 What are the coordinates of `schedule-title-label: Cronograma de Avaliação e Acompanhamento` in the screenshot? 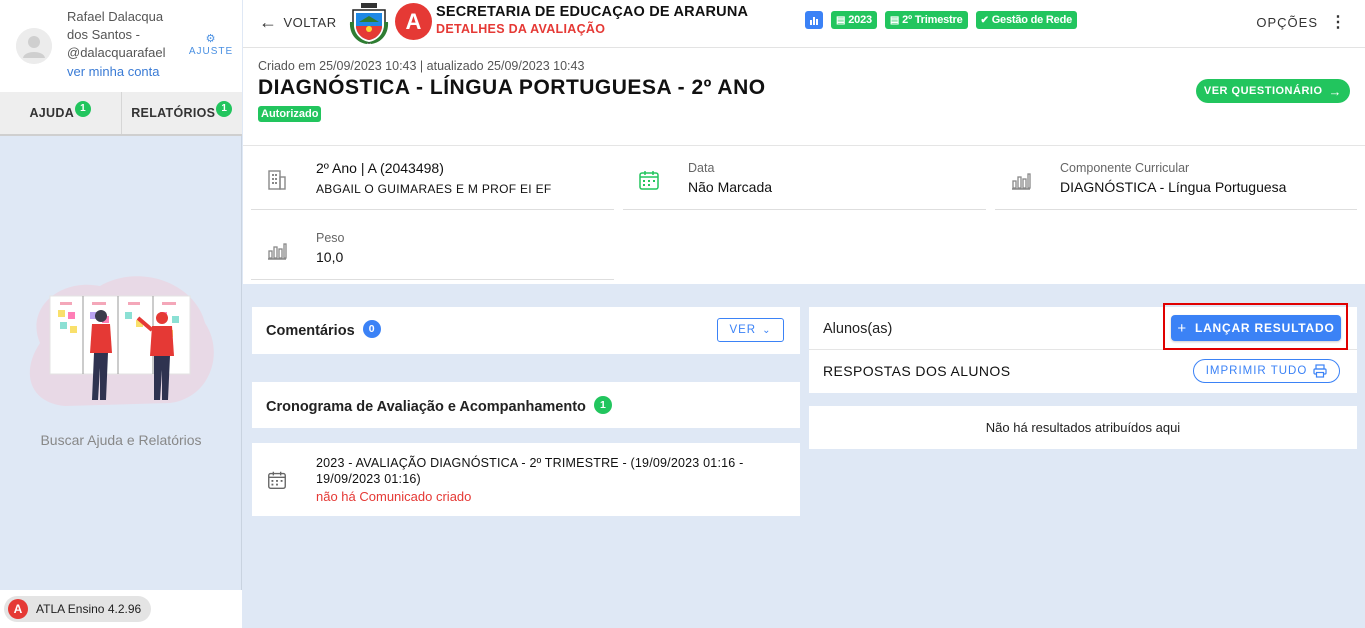 It's located at (426, 407).